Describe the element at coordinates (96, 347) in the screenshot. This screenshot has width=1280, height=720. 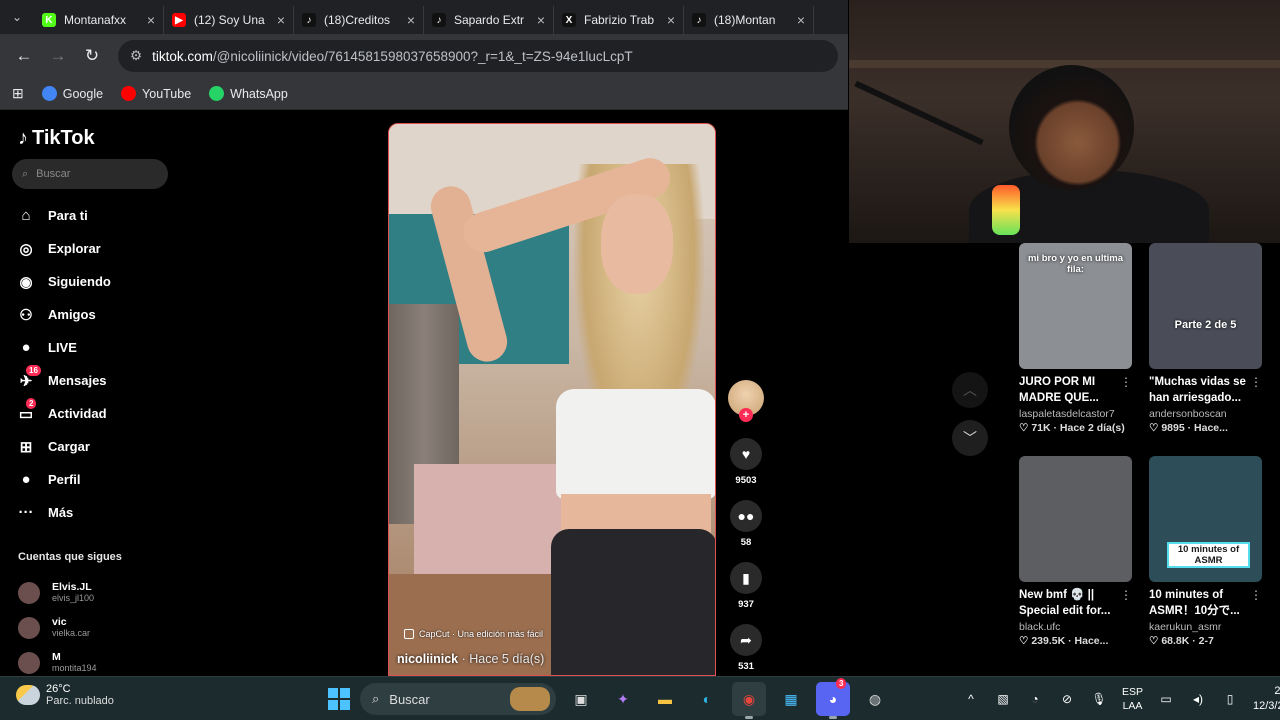
I see `nav-item-live: ● LIVE` at that location.